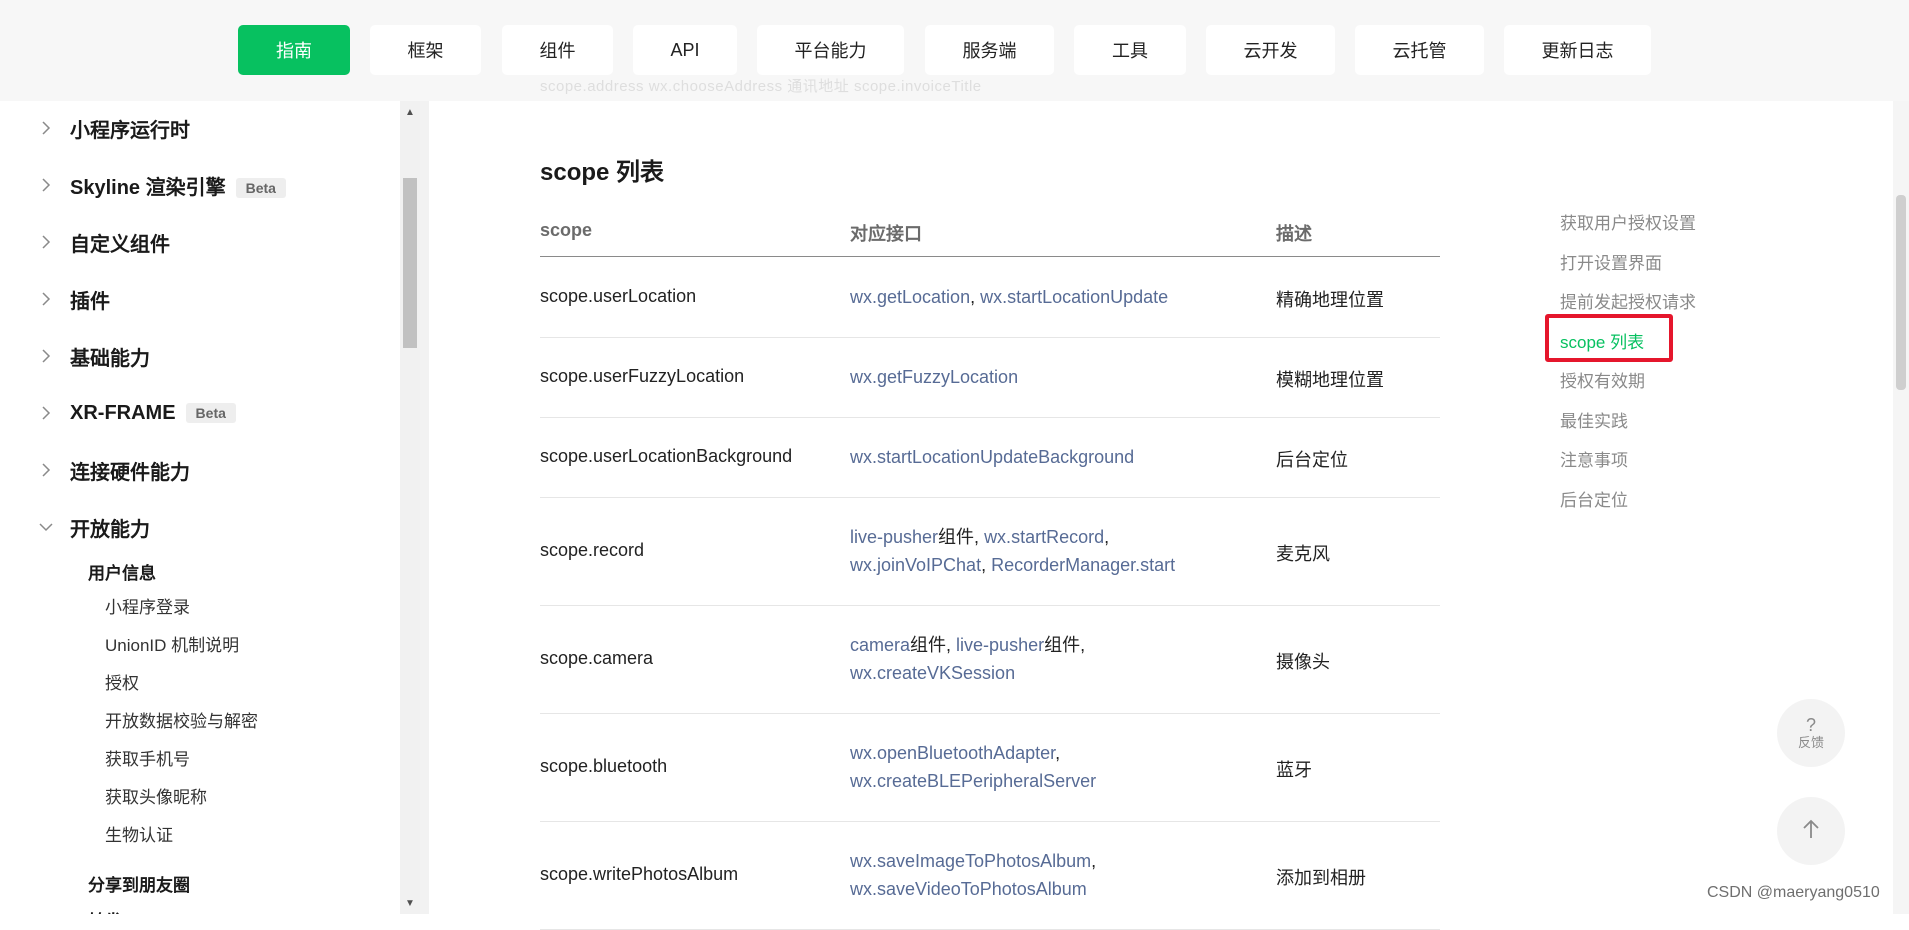  I want to click on cell-desc: 摄像头, so click(1303, 662).